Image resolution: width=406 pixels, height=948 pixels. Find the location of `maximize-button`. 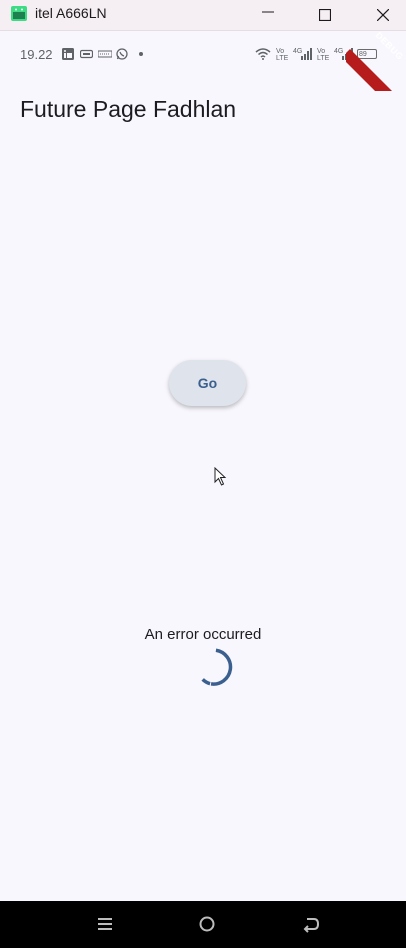

maximize-button is located at coordinates (325, 15).